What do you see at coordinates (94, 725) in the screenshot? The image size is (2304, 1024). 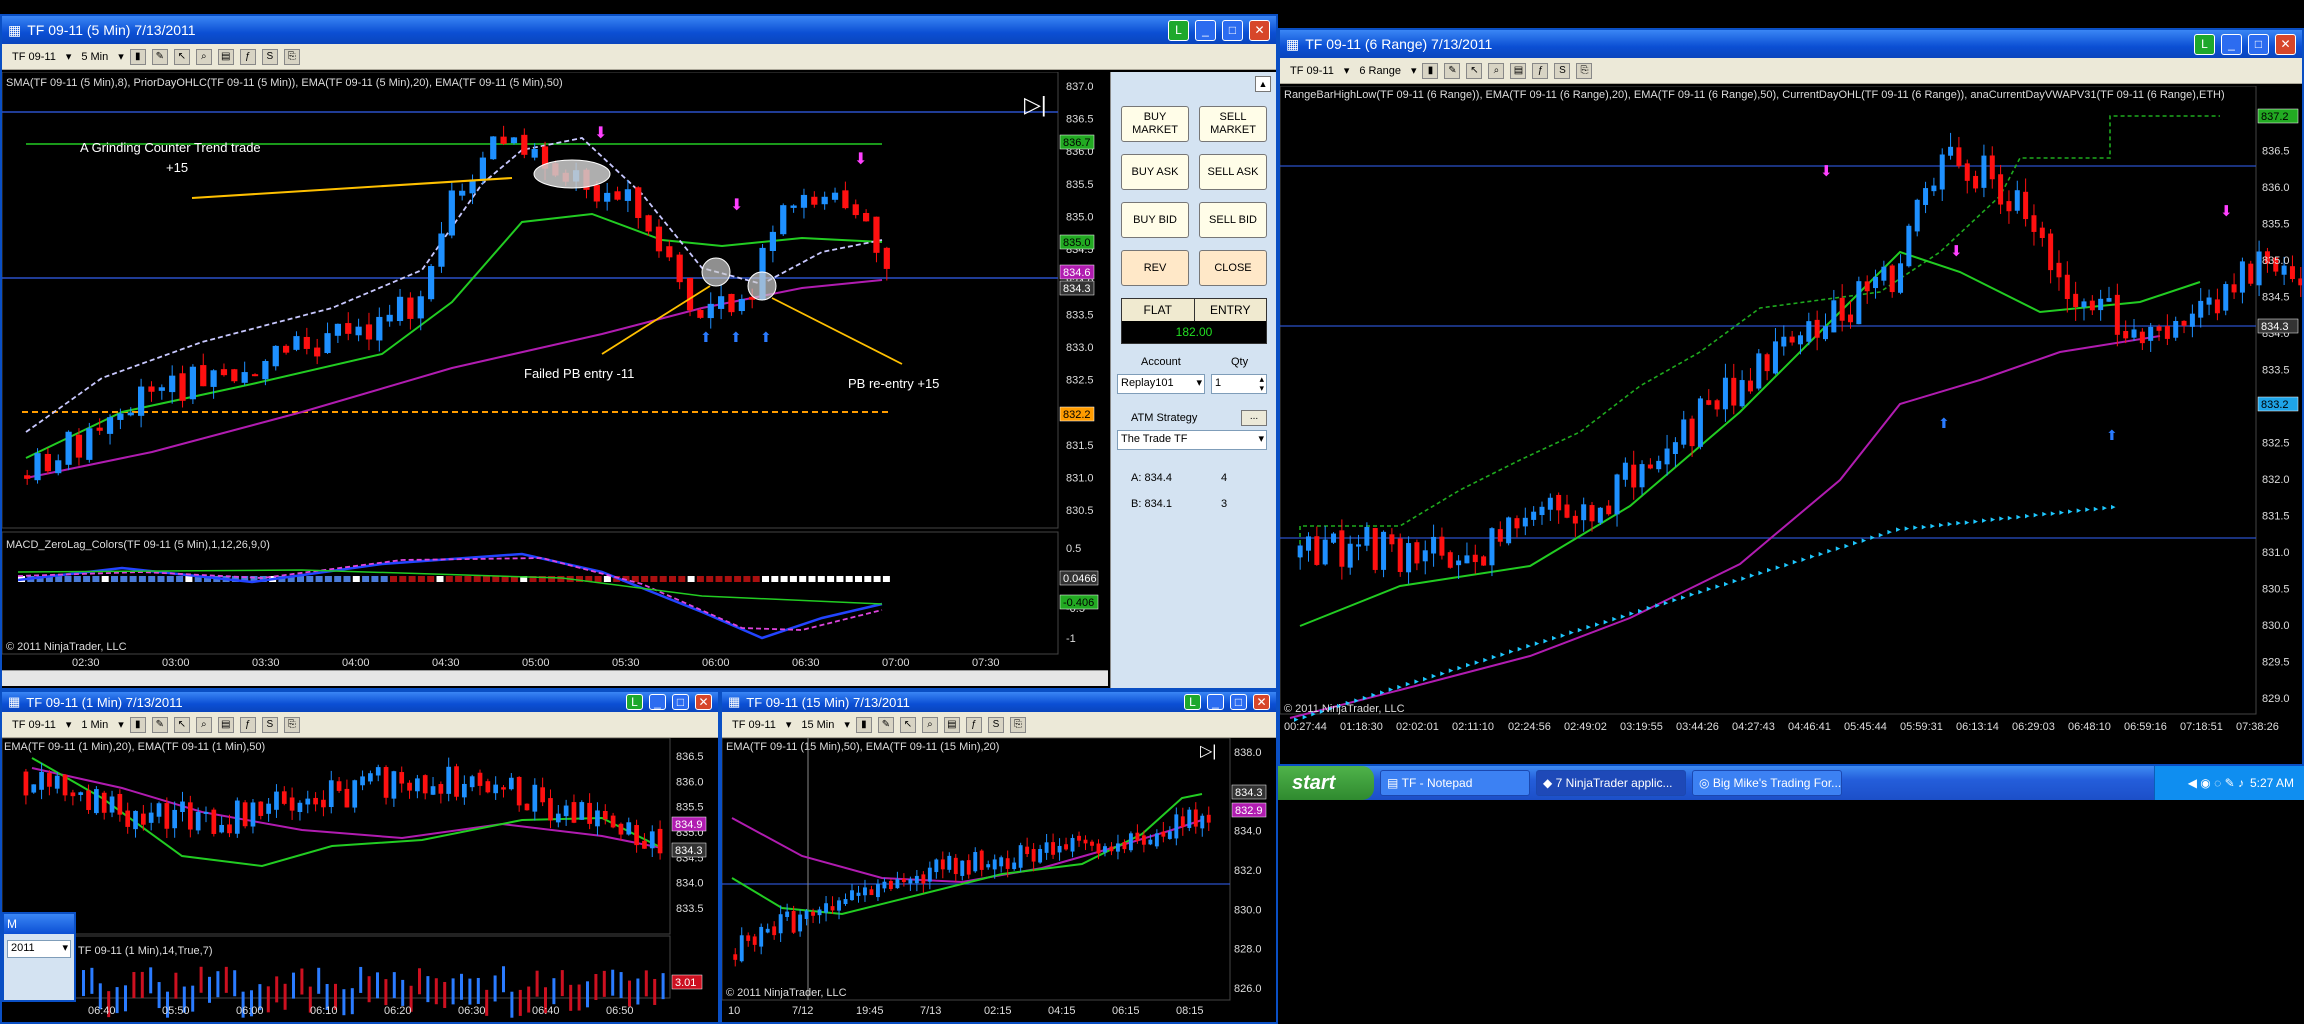 I see `period-select: 1 Min` at bounding box center [94, 725].